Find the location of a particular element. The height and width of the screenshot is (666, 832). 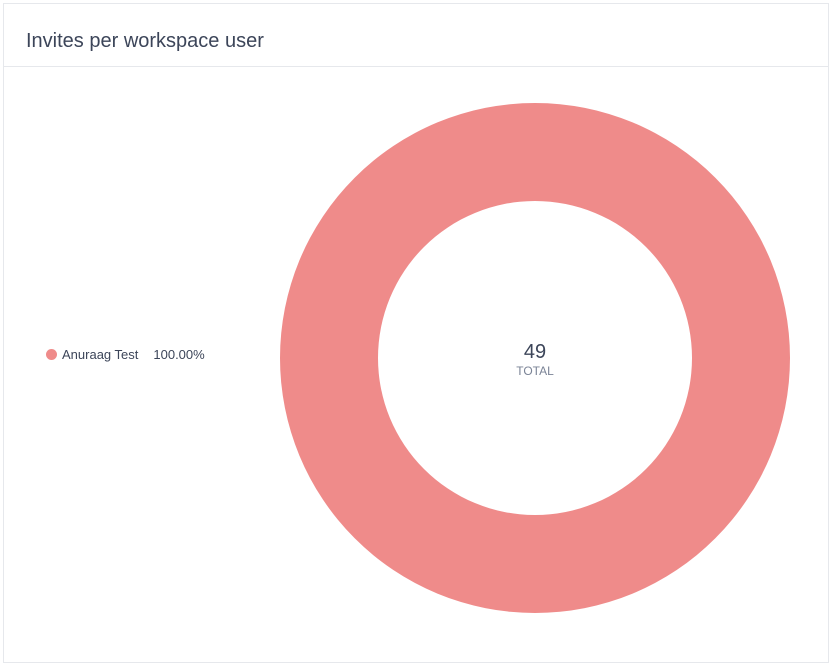

donut-total-value: 49 is located at coordinates (535, 352).